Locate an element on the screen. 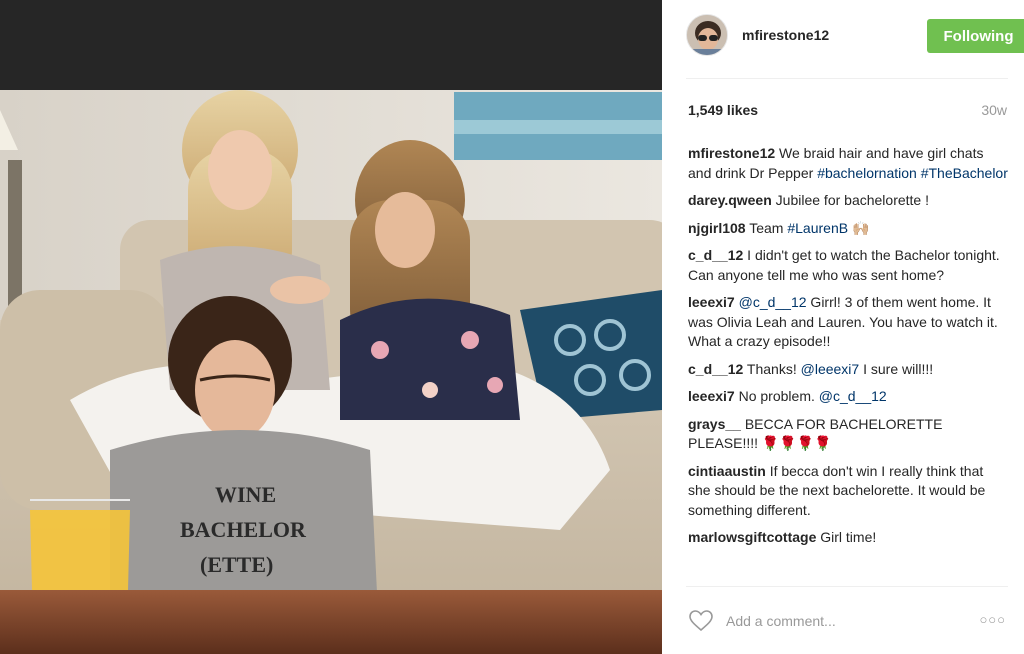  comment-username: grays__ is located at coordinates (714, 424).